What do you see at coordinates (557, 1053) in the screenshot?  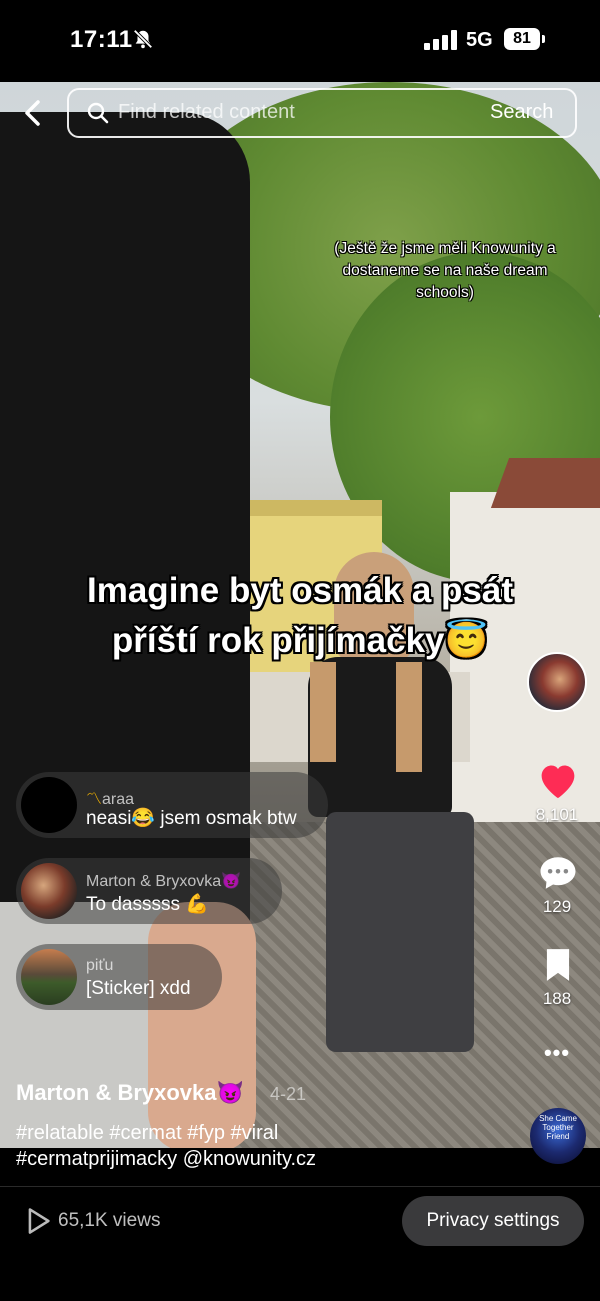 I see `more-options-icon: •••` at bounding box center [557, 1053].